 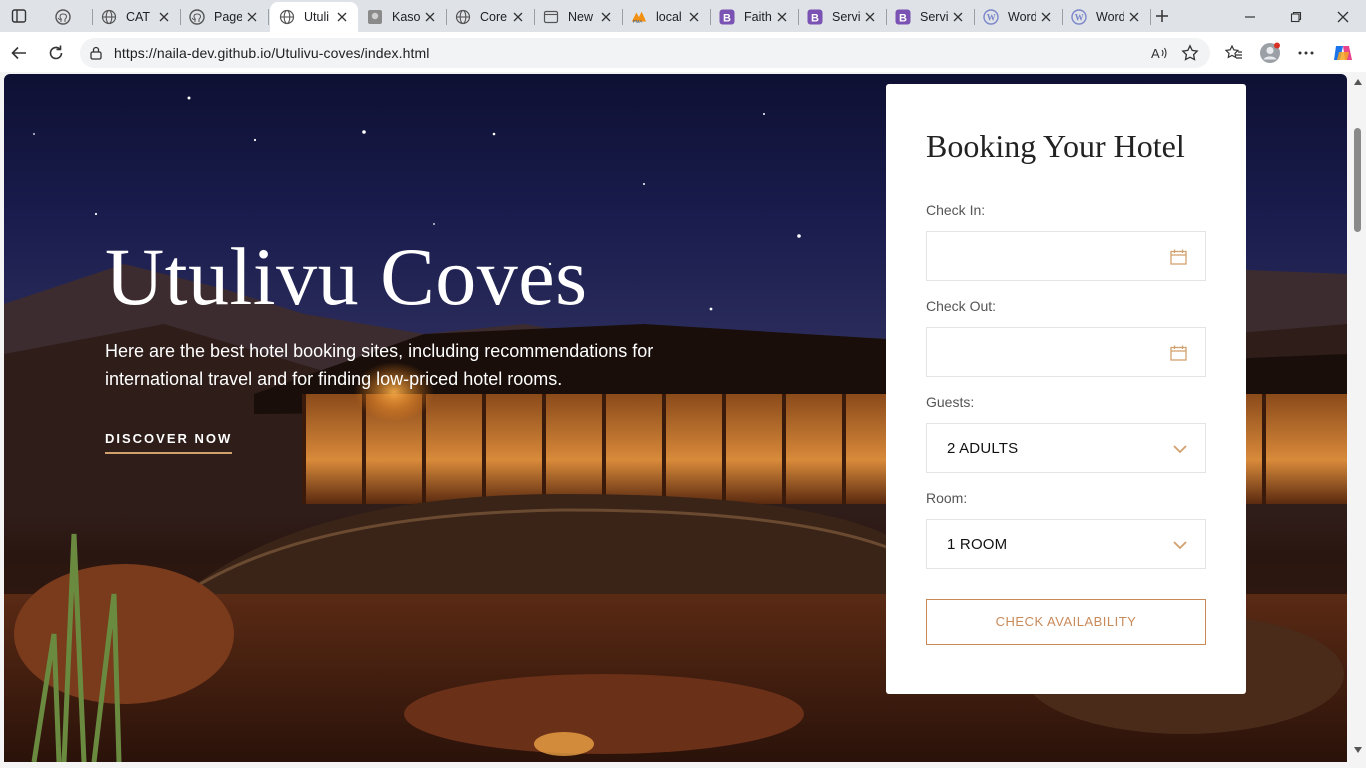 I want to click on browser-tab, so click(x=69, y=17).